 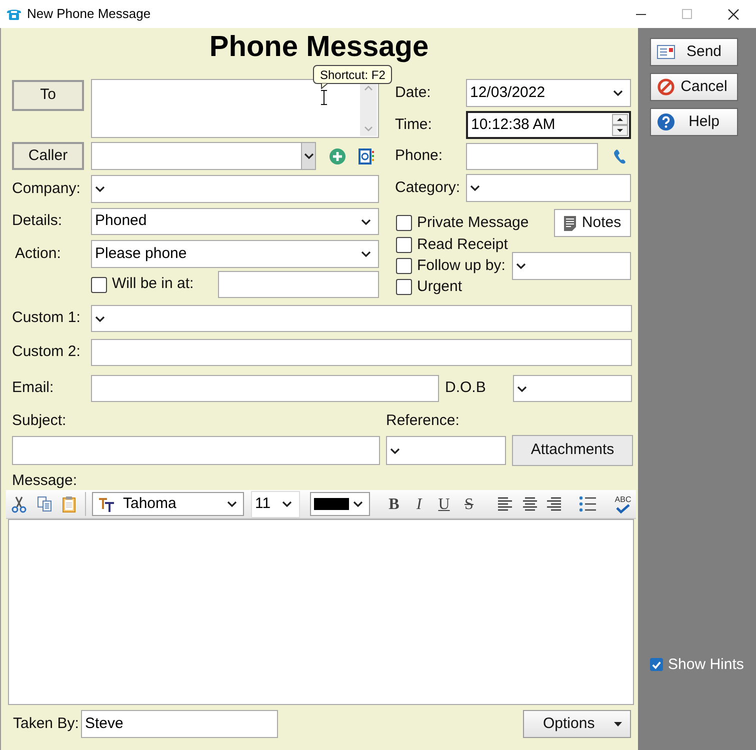 I want to click on field-label: Email:, so click(x=33, y=388).